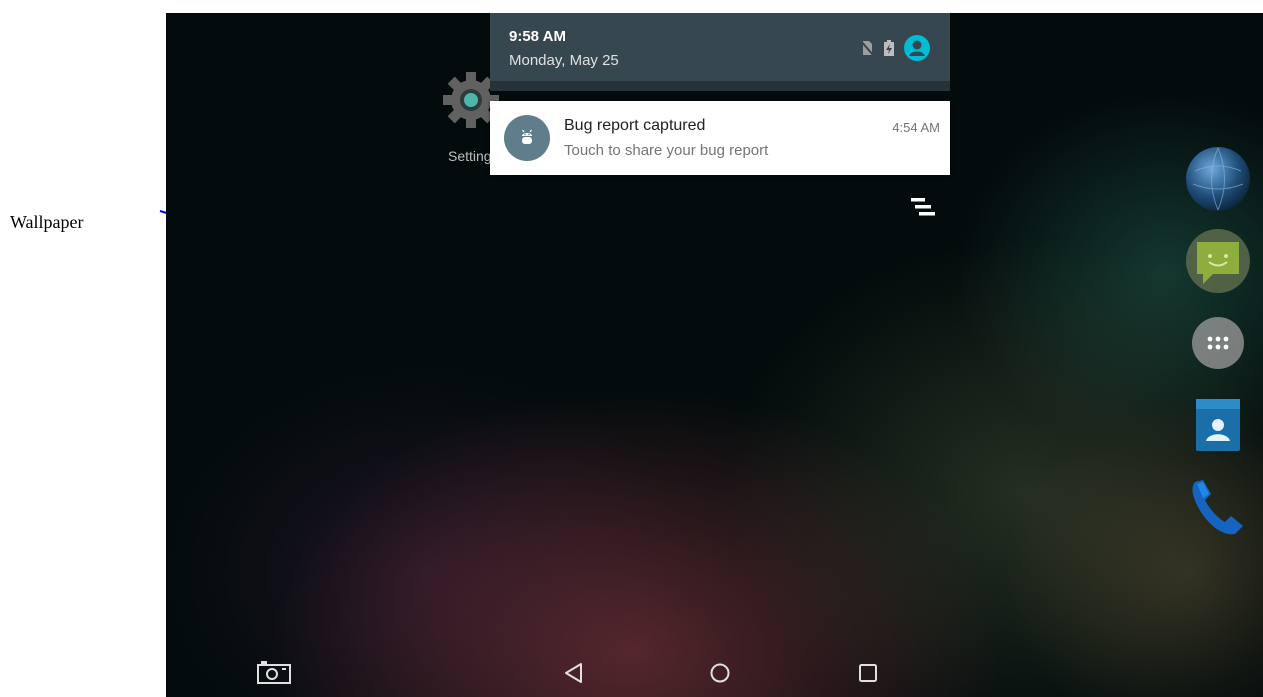  I want to click on battery-charging-icon, so click(889, 50).